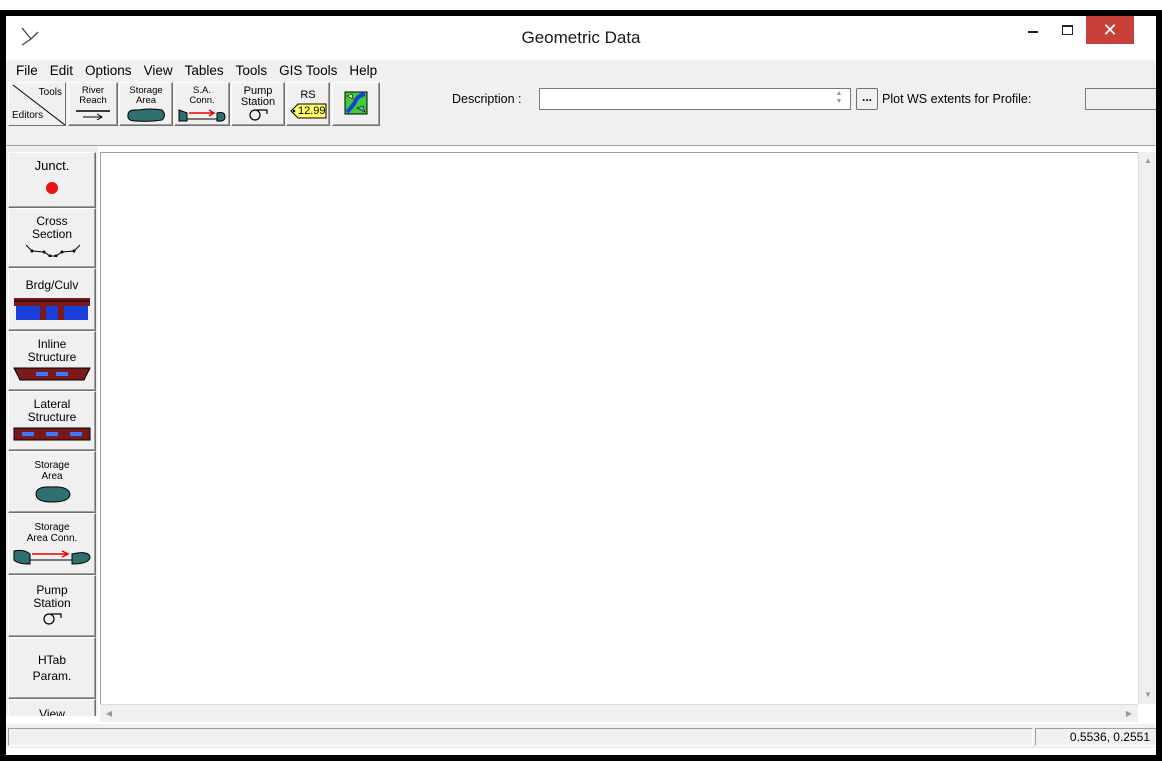 The width and height of the screenshot is (1162, 761). I want to click on river-reach-arrow-icon, so click(93, 115).